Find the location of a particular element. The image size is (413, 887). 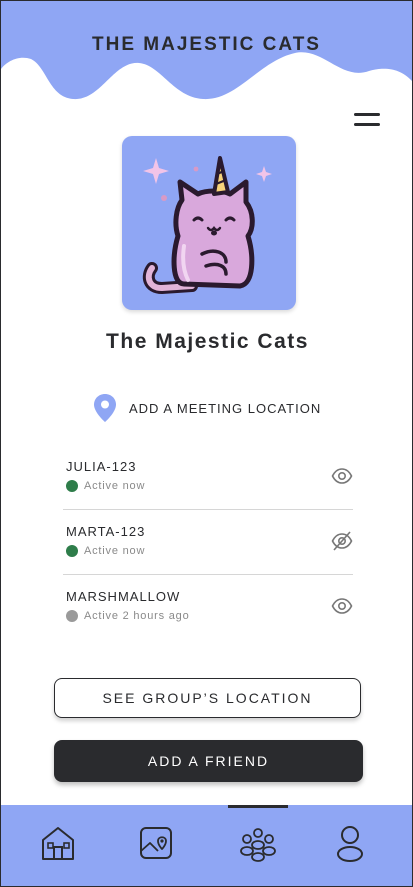

location-label: ADD A MEETING LOCATION is located at coordinates (225, 408).